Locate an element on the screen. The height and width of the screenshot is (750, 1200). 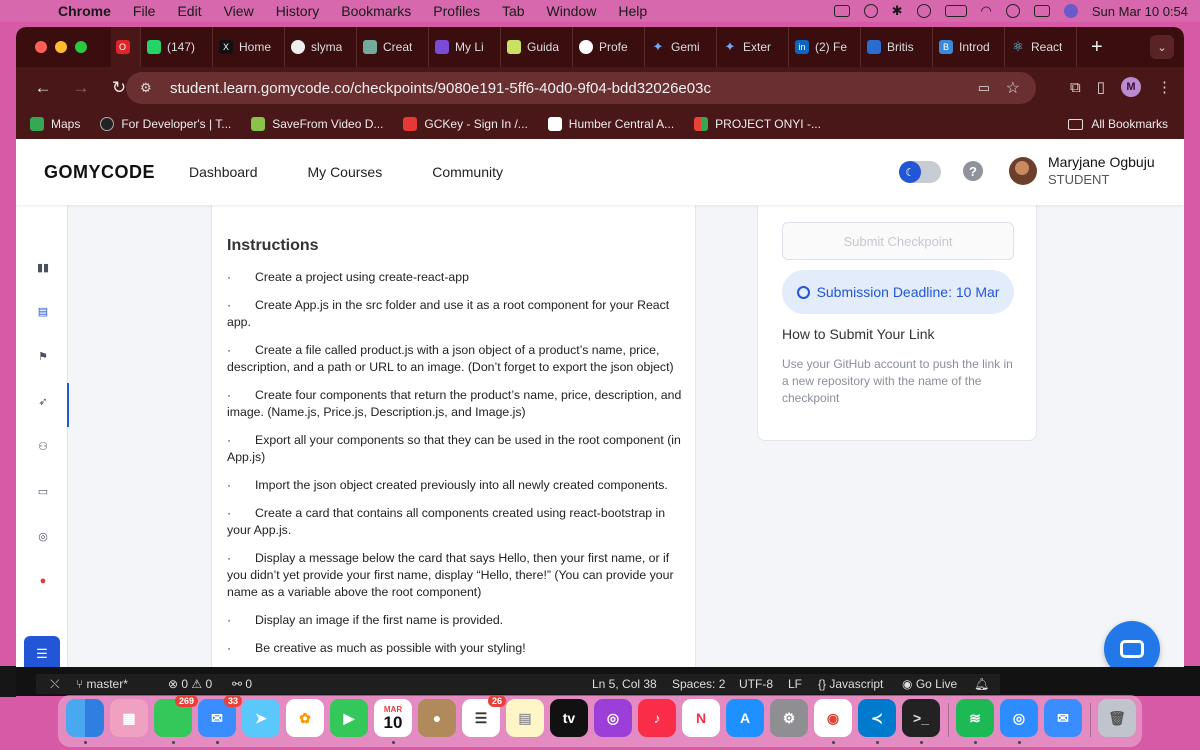
nav-my-courses: My Courses is located at coordinates (345, 172).